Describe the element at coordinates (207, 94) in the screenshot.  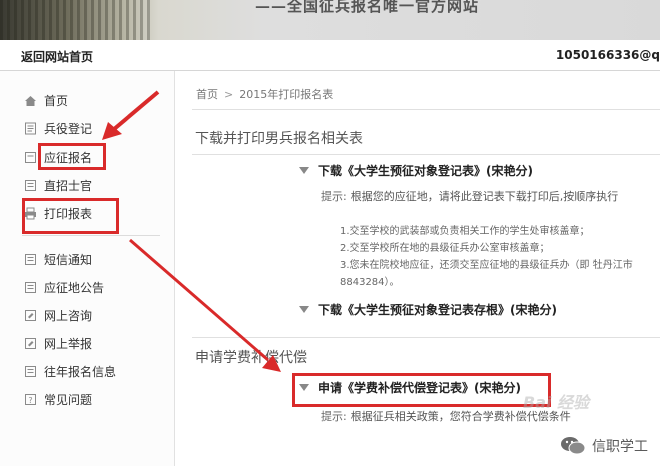
I see `breadcrumb-home-link: 首页` at that location.